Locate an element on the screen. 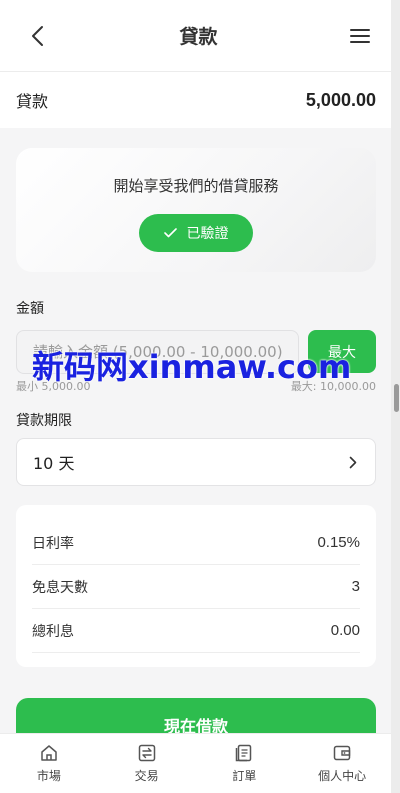  tab-profile: 個人中心 is located at coordinates (342, 763).